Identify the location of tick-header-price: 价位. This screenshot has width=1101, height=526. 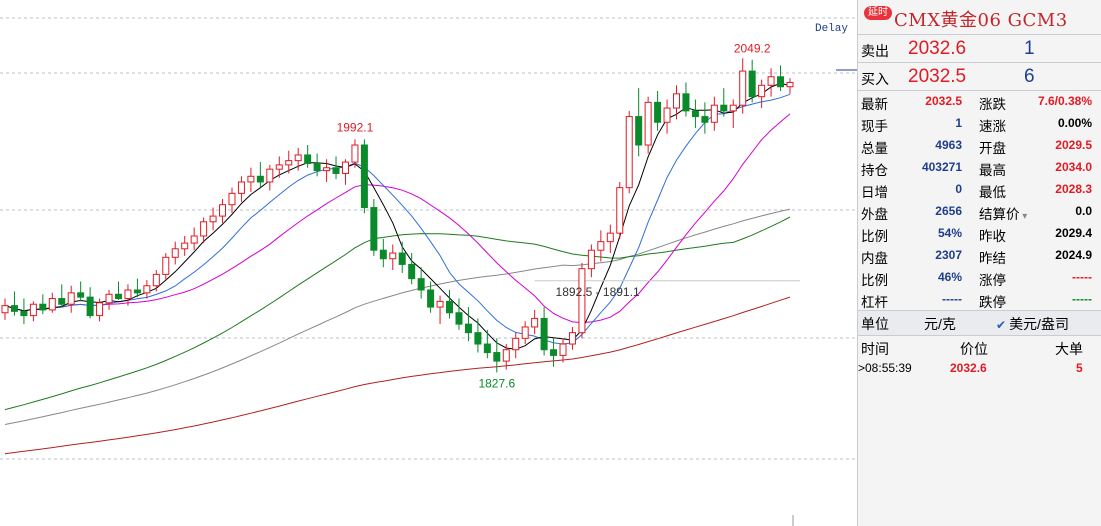
(974, 349).